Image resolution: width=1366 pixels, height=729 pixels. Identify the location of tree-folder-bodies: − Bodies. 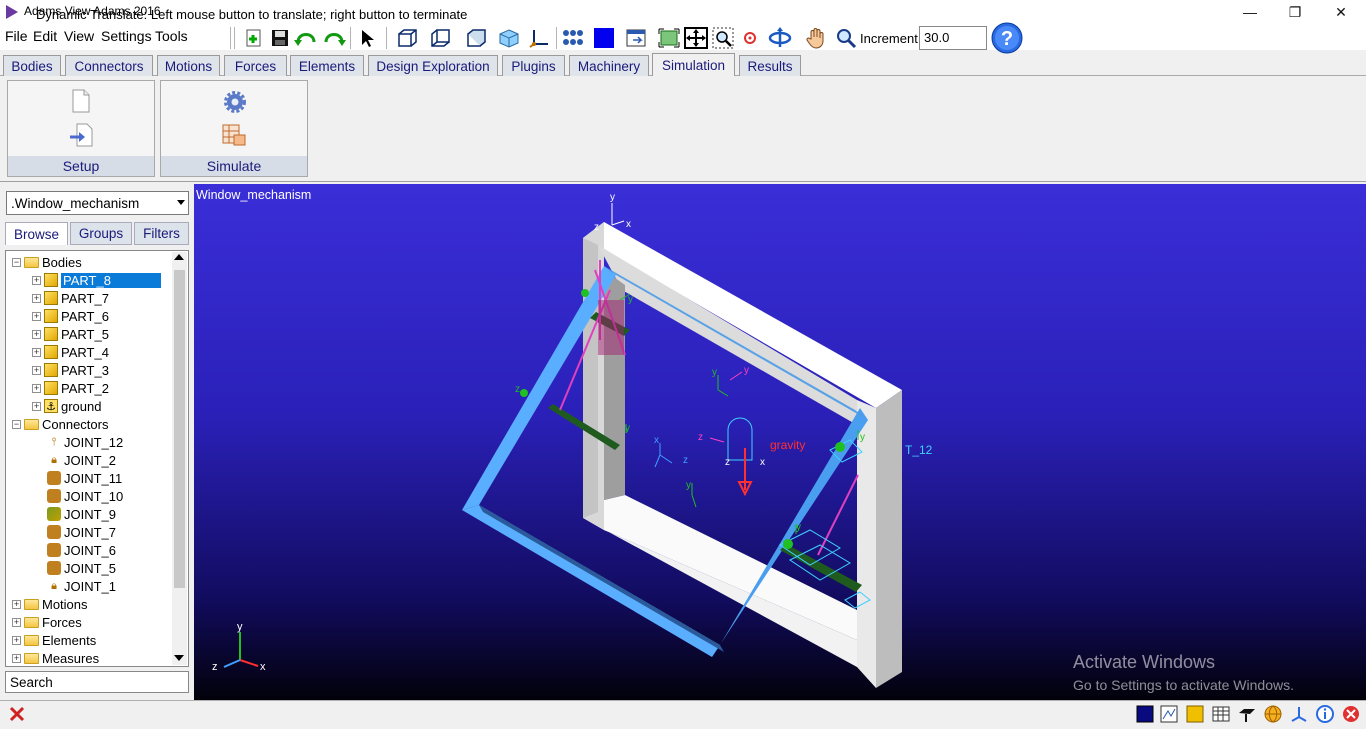
(47, 262).